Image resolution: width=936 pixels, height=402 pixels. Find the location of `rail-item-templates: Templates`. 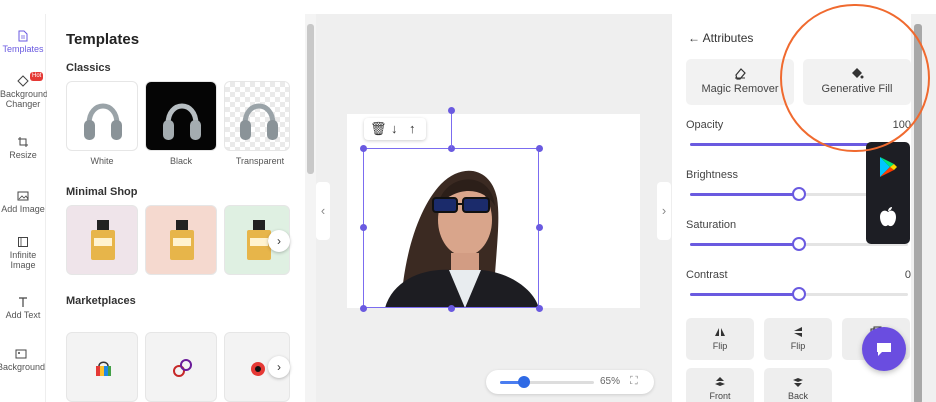

rail-item-templates: Templates is located at coordinates (23, 42).